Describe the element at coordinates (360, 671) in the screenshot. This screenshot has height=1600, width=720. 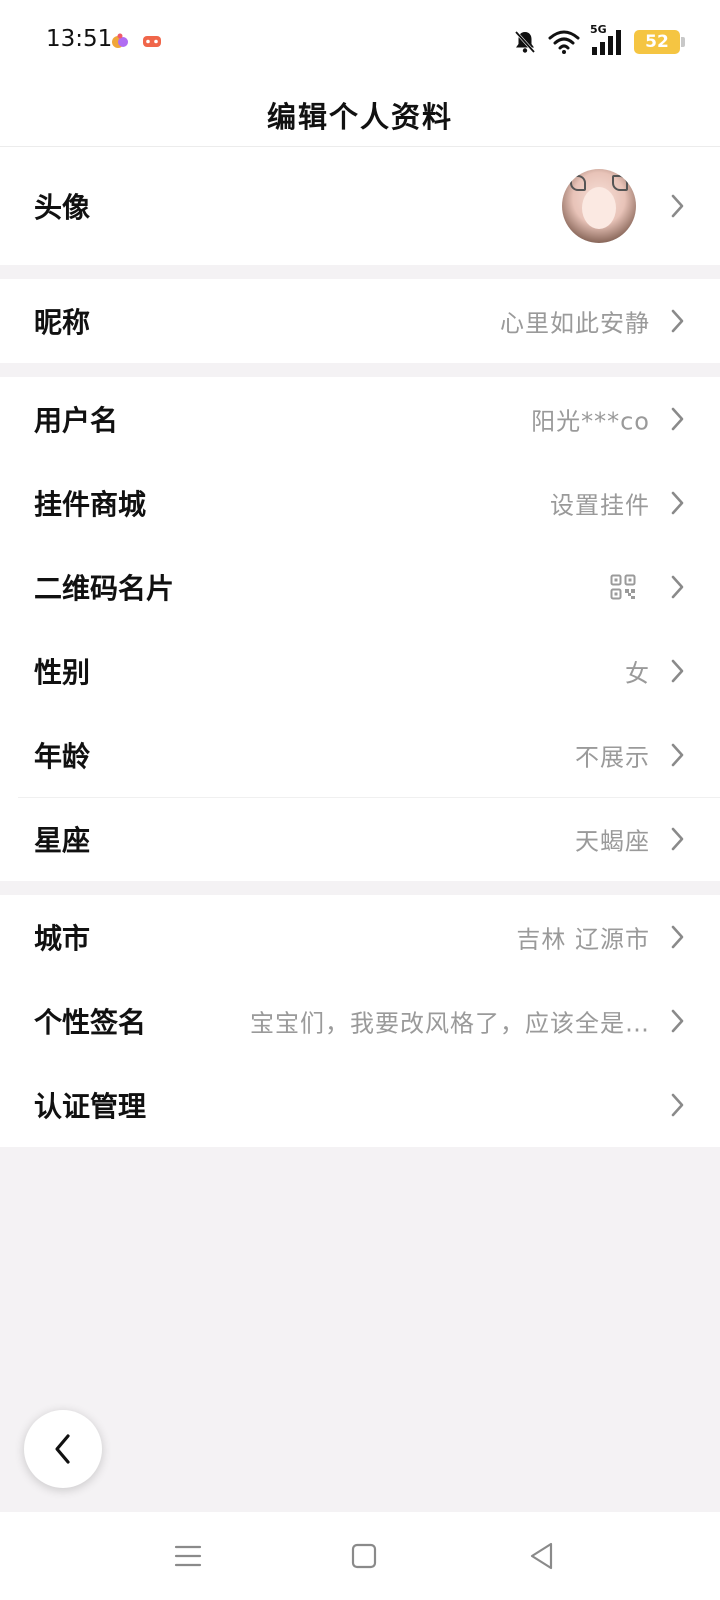
I see `row-gender: 性别 女` at that location.